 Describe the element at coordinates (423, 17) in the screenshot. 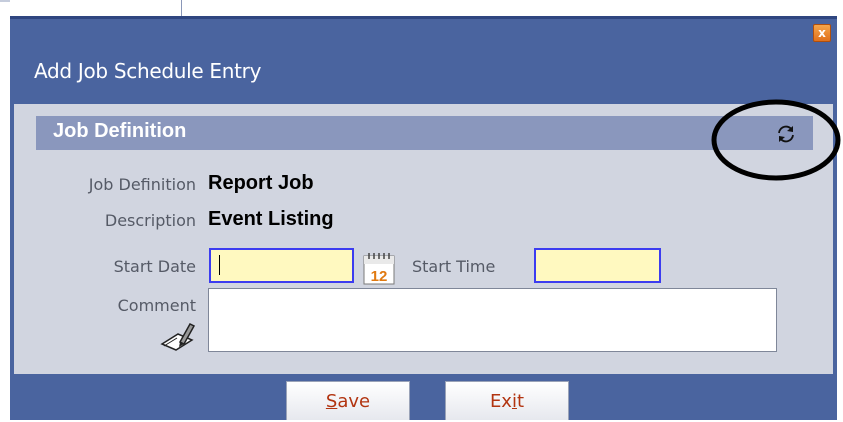

I see `dialog-top-edge` at that location.